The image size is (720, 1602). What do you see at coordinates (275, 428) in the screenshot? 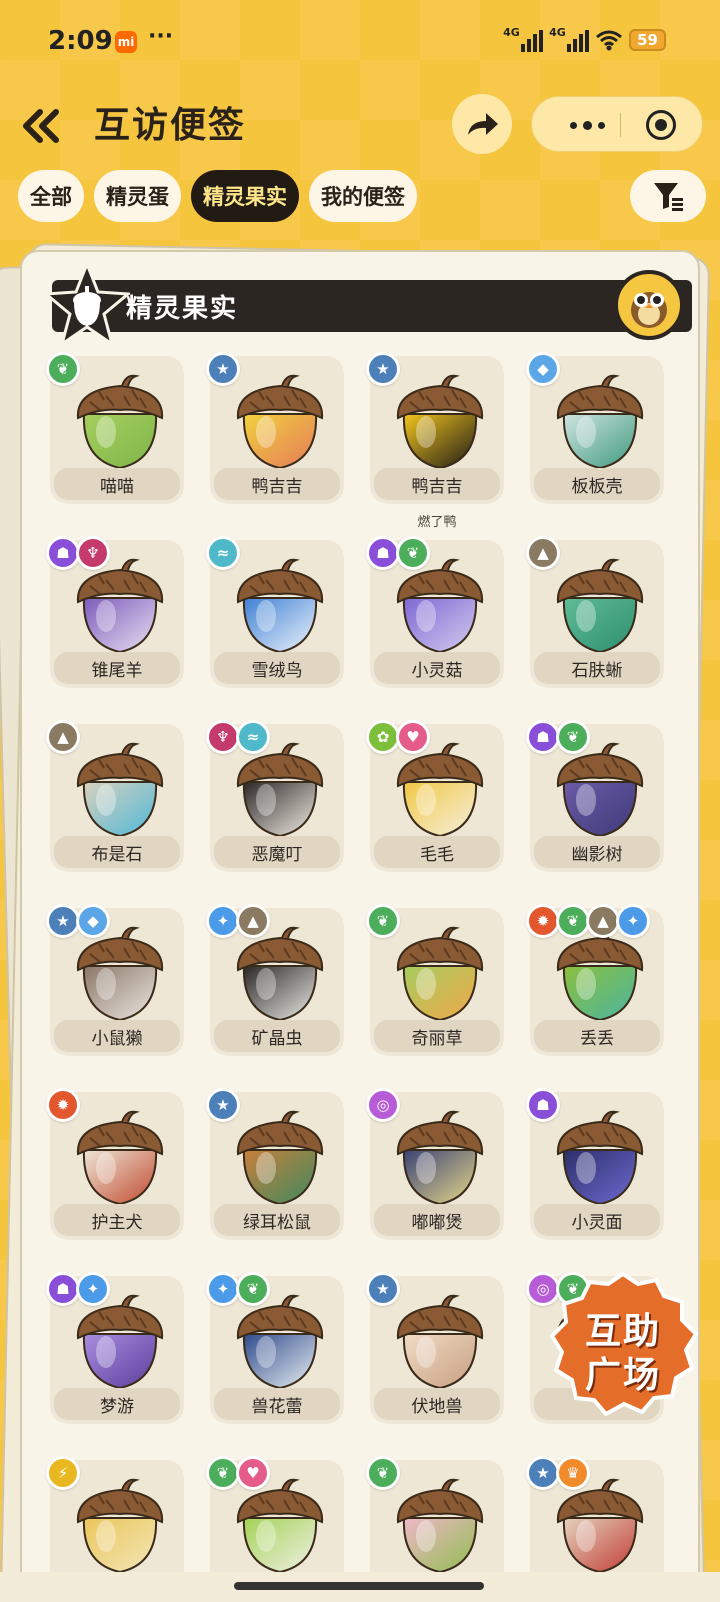
I see `fruit-item: ★ 鸭吉吉` at bounding box center [275, 428].